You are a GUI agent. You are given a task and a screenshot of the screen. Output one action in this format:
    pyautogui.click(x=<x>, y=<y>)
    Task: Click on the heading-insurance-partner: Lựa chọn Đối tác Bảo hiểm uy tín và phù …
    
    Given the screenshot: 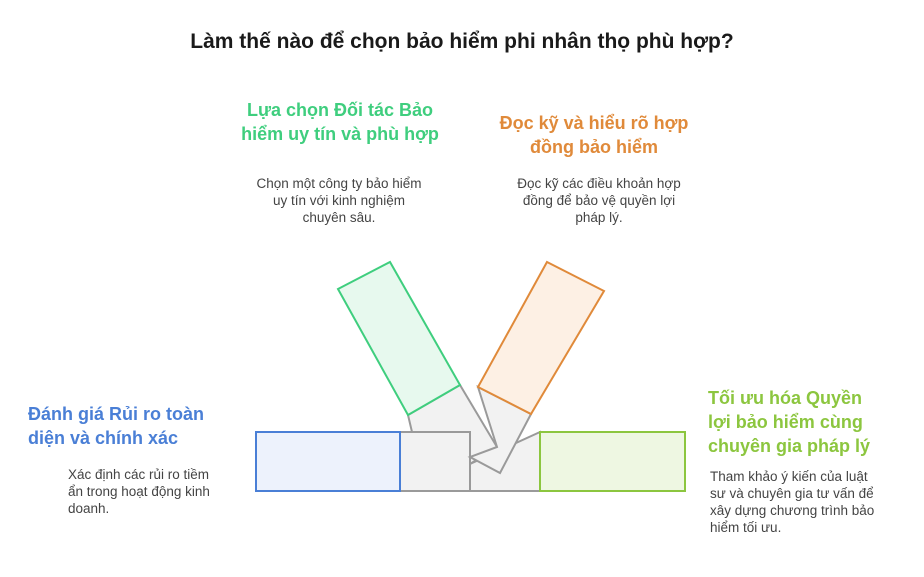 What is the action you would take?
    pyautogui.click(x=340, y=122)
    